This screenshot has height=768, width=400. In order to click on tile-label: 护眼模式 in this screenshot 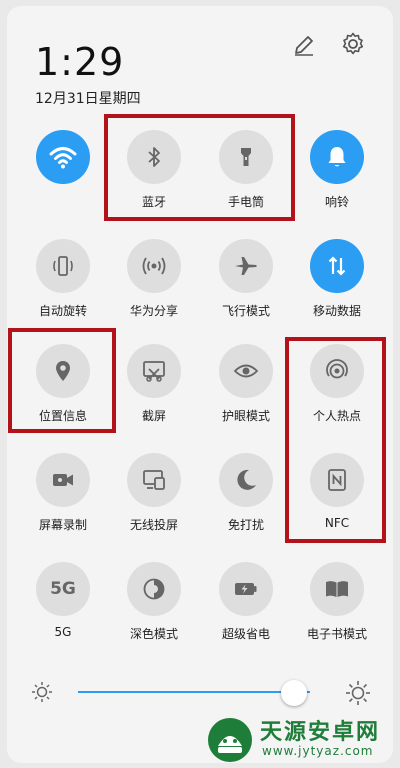, I will do `click(245, 416)`.